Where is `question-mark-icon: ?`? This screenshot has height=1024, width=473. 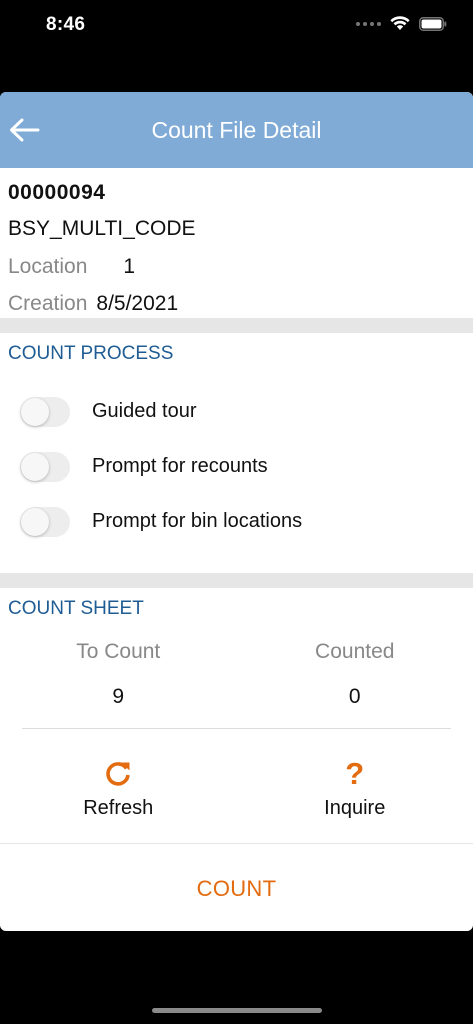
question-mark-icon: ? is located at coordinates (355, 773).